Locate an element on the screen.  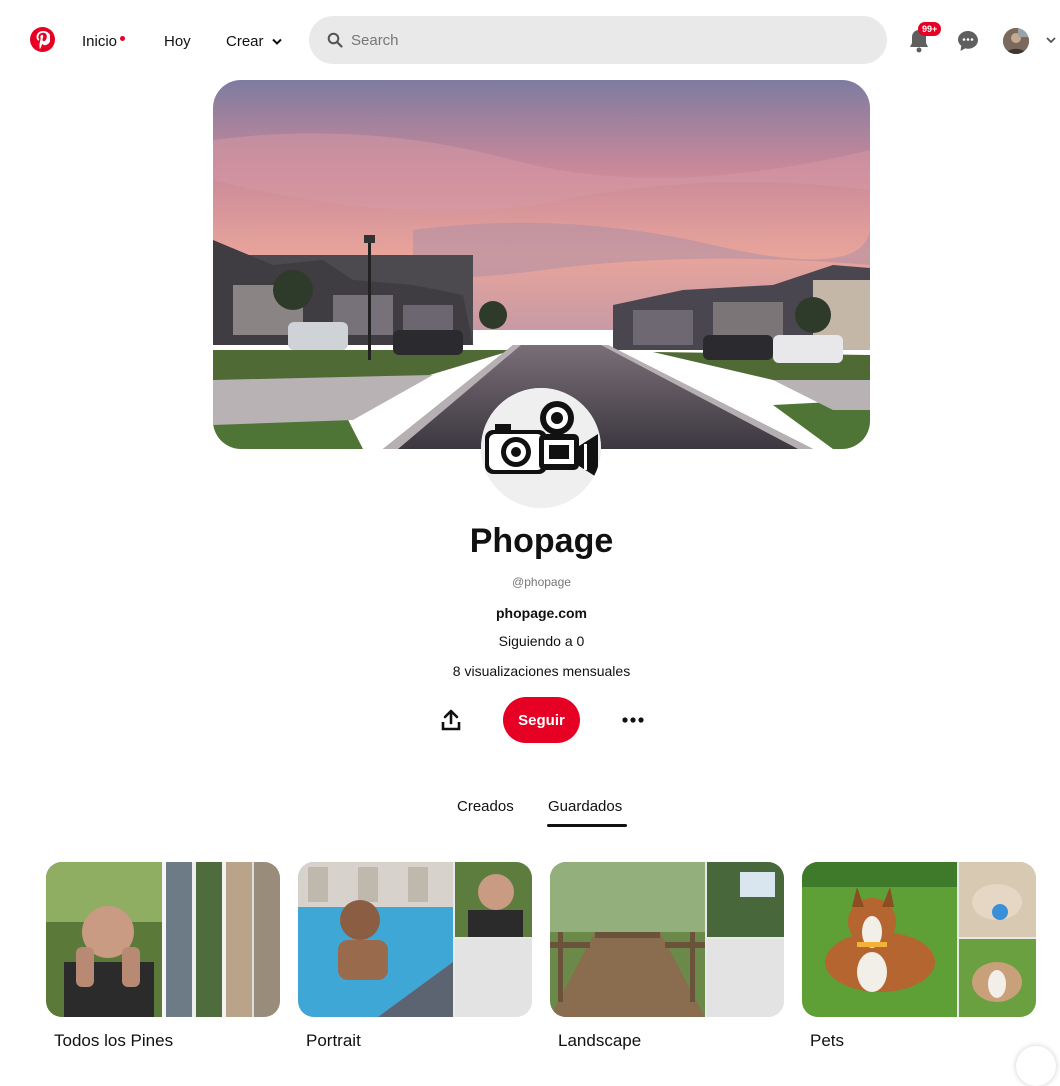
account-chevron-down-icon is located at coordinates (1051, 40).